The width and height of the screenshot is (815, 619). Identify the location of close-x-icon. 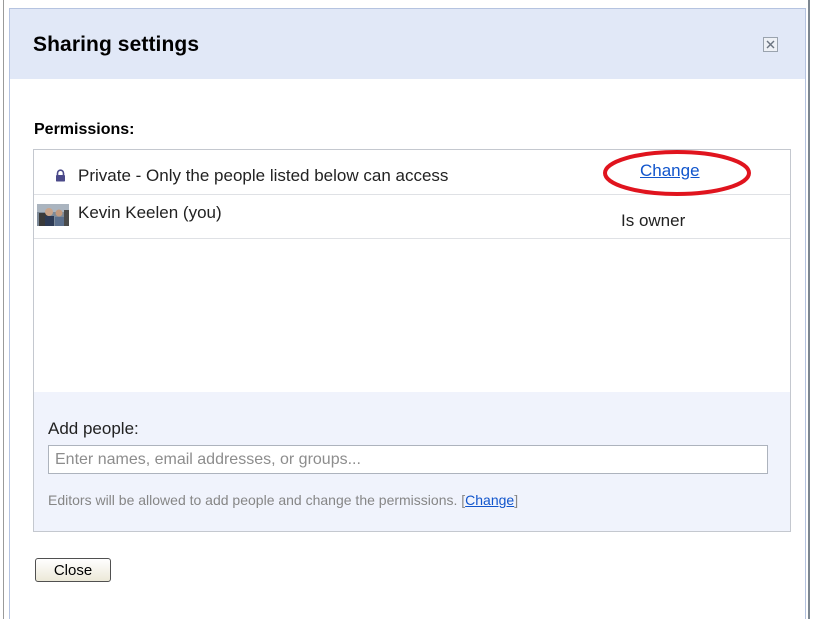
(770, 44).